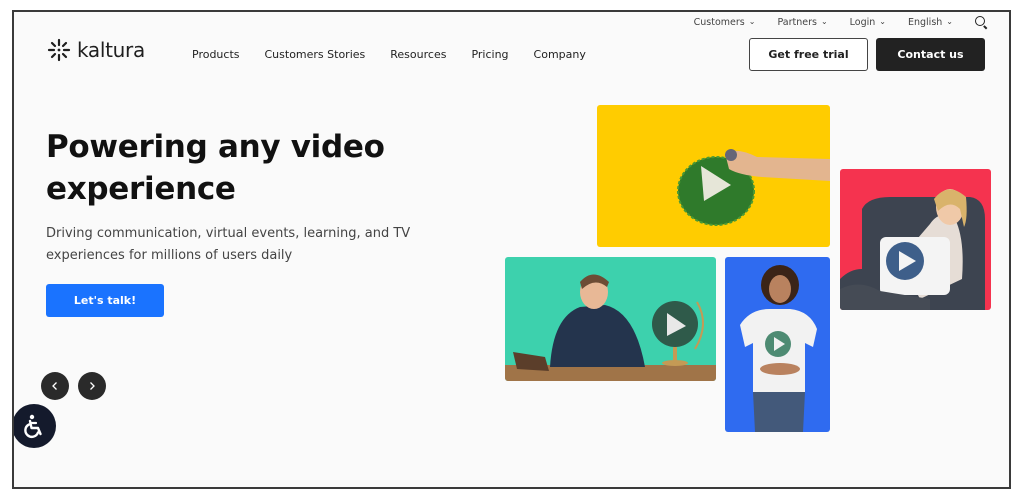 This screenshot has height=501, width=1024. What do you see at coordinates (610, 319) in the screenshot?
I see `man-desk-globe-tile` at bounding box center [610, 319].